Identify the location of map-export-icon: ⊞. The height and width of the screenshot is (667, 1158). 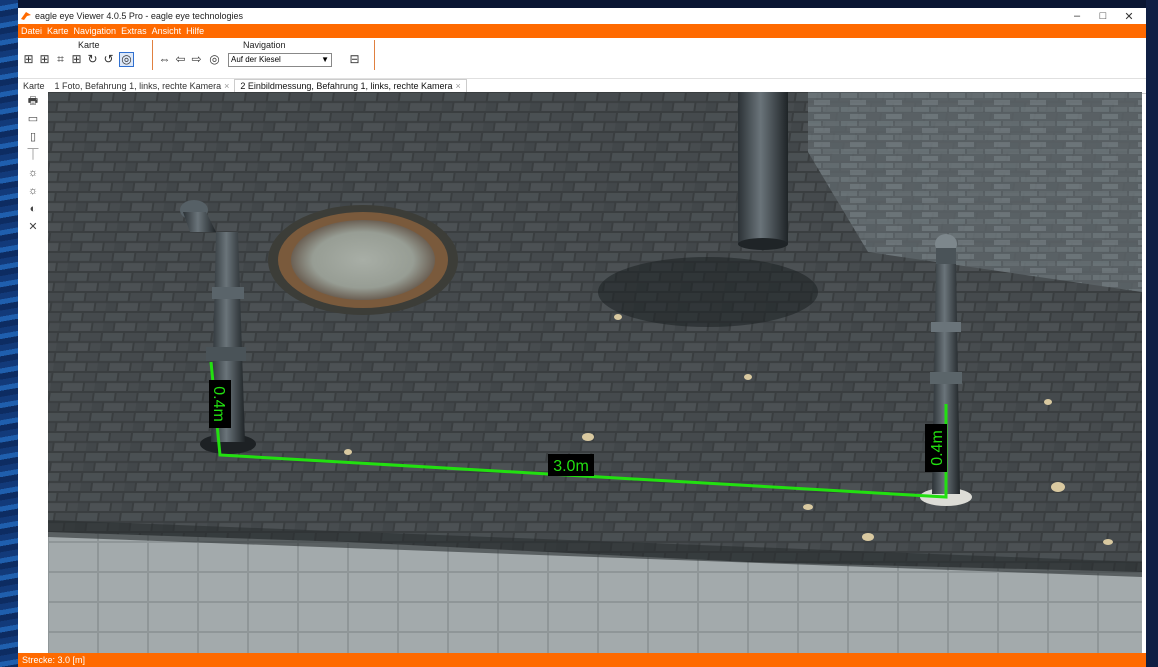
(76, 59).